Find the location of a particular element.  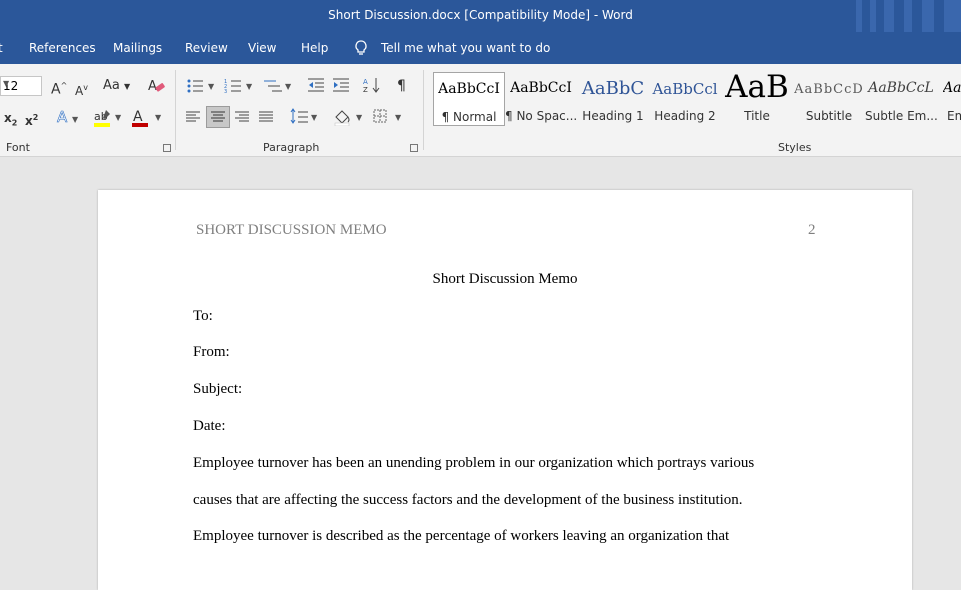

style-name: Heading 2 is located at coordinates (685, 116).